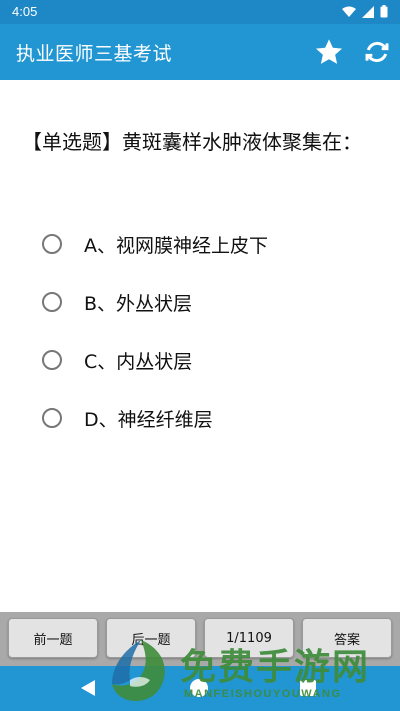 Image resolution: width=400 pixels, height=711 pixels. Describe the element at coordinates (192, 142) in the screenshot. I see `question-text: 【单选题】黄斑囊样水肿液体聚集在：` at that location.